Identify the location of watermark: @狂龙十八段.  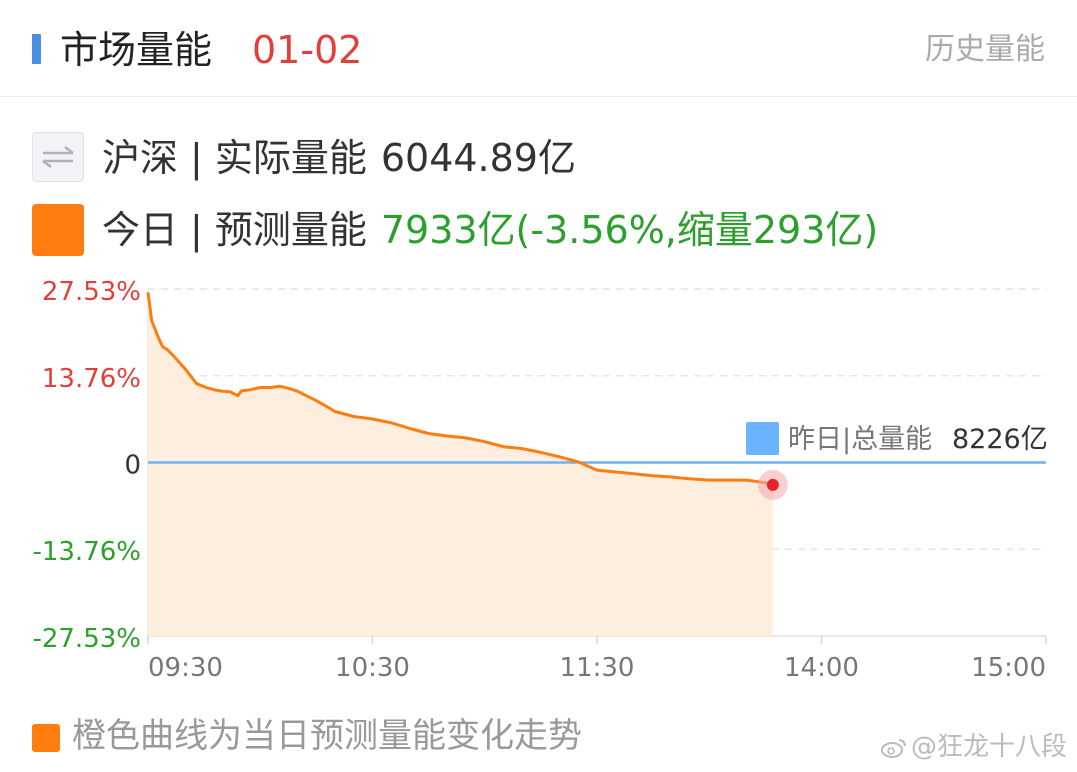
(973, 747).